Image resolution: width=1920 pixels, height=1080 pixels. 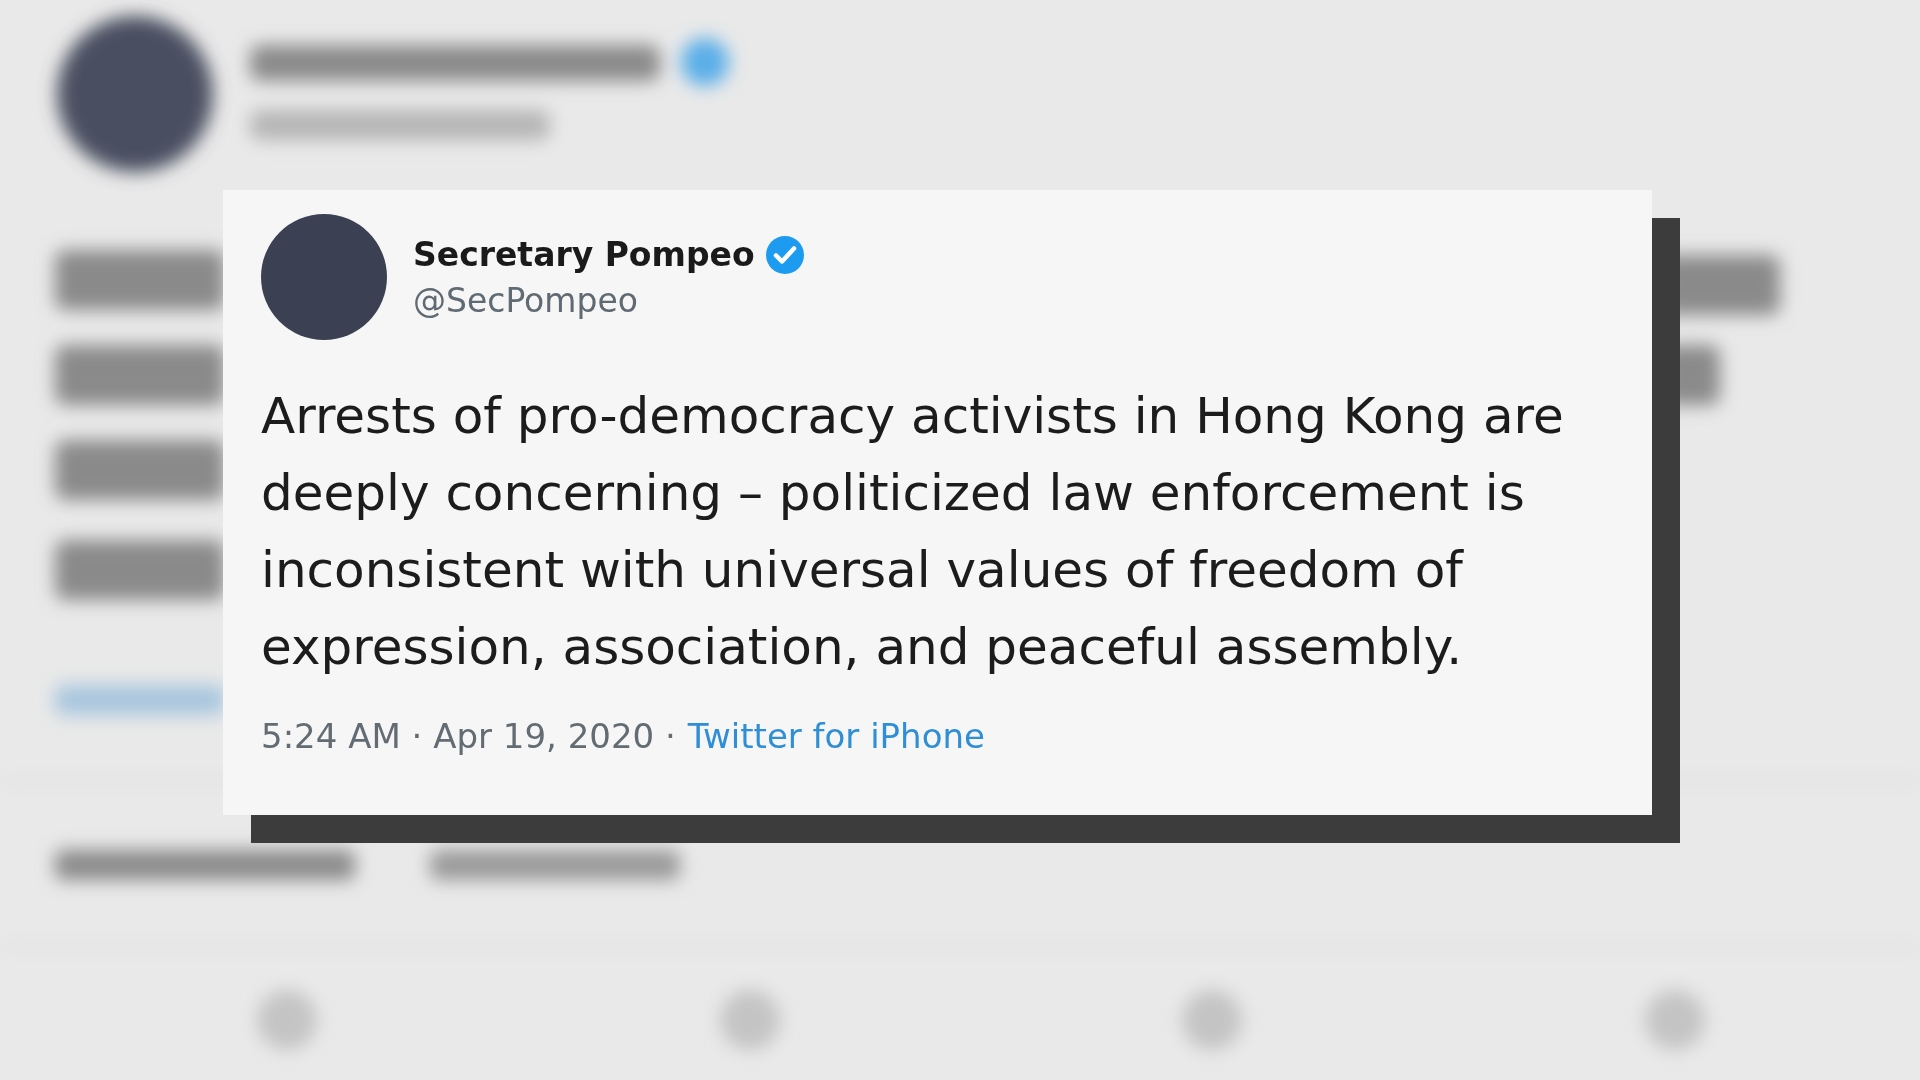 I want to click on author-handle: @SecPompeo, so click(x=526, y=300).